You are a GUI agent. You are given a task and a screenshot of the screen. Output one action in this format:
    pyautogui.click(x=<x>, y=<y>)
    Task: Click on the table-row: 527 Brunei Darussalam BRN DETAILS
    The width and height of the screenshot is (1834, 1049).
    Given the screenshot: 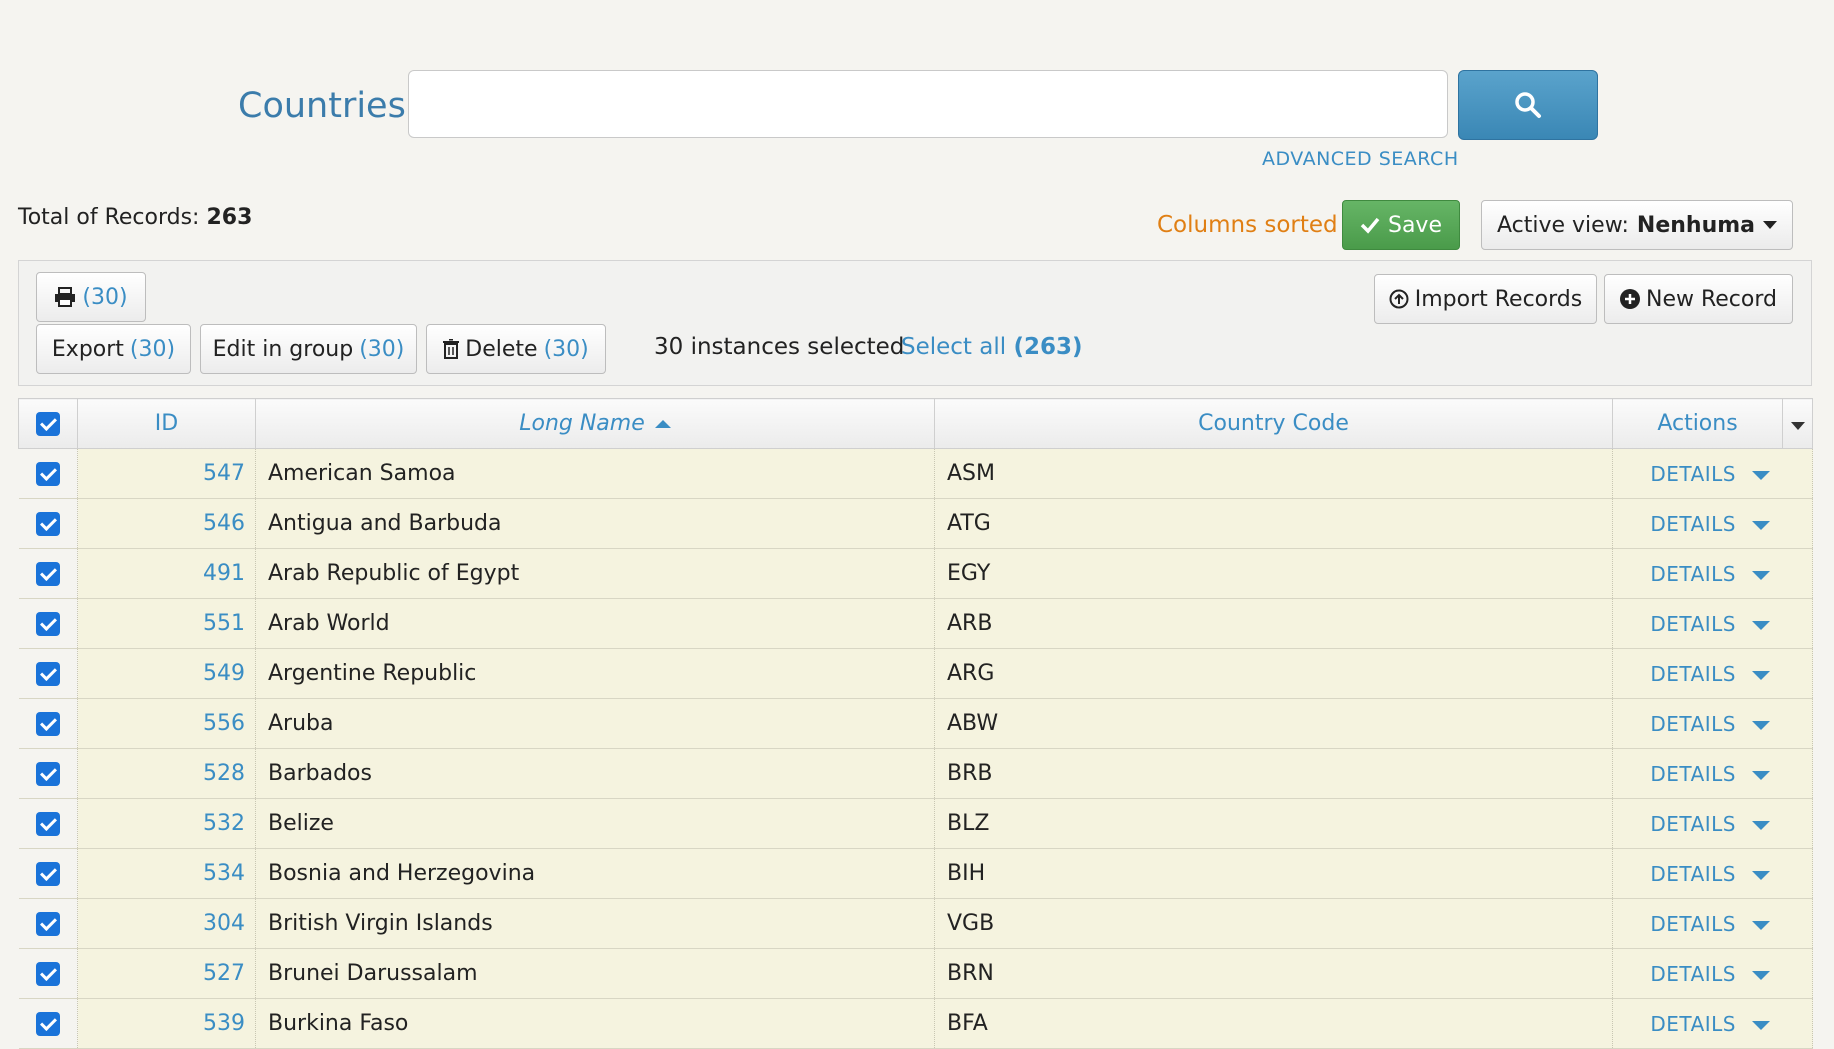 What is the action you would take?
    pyautogui.click(x=915, y=973)
    